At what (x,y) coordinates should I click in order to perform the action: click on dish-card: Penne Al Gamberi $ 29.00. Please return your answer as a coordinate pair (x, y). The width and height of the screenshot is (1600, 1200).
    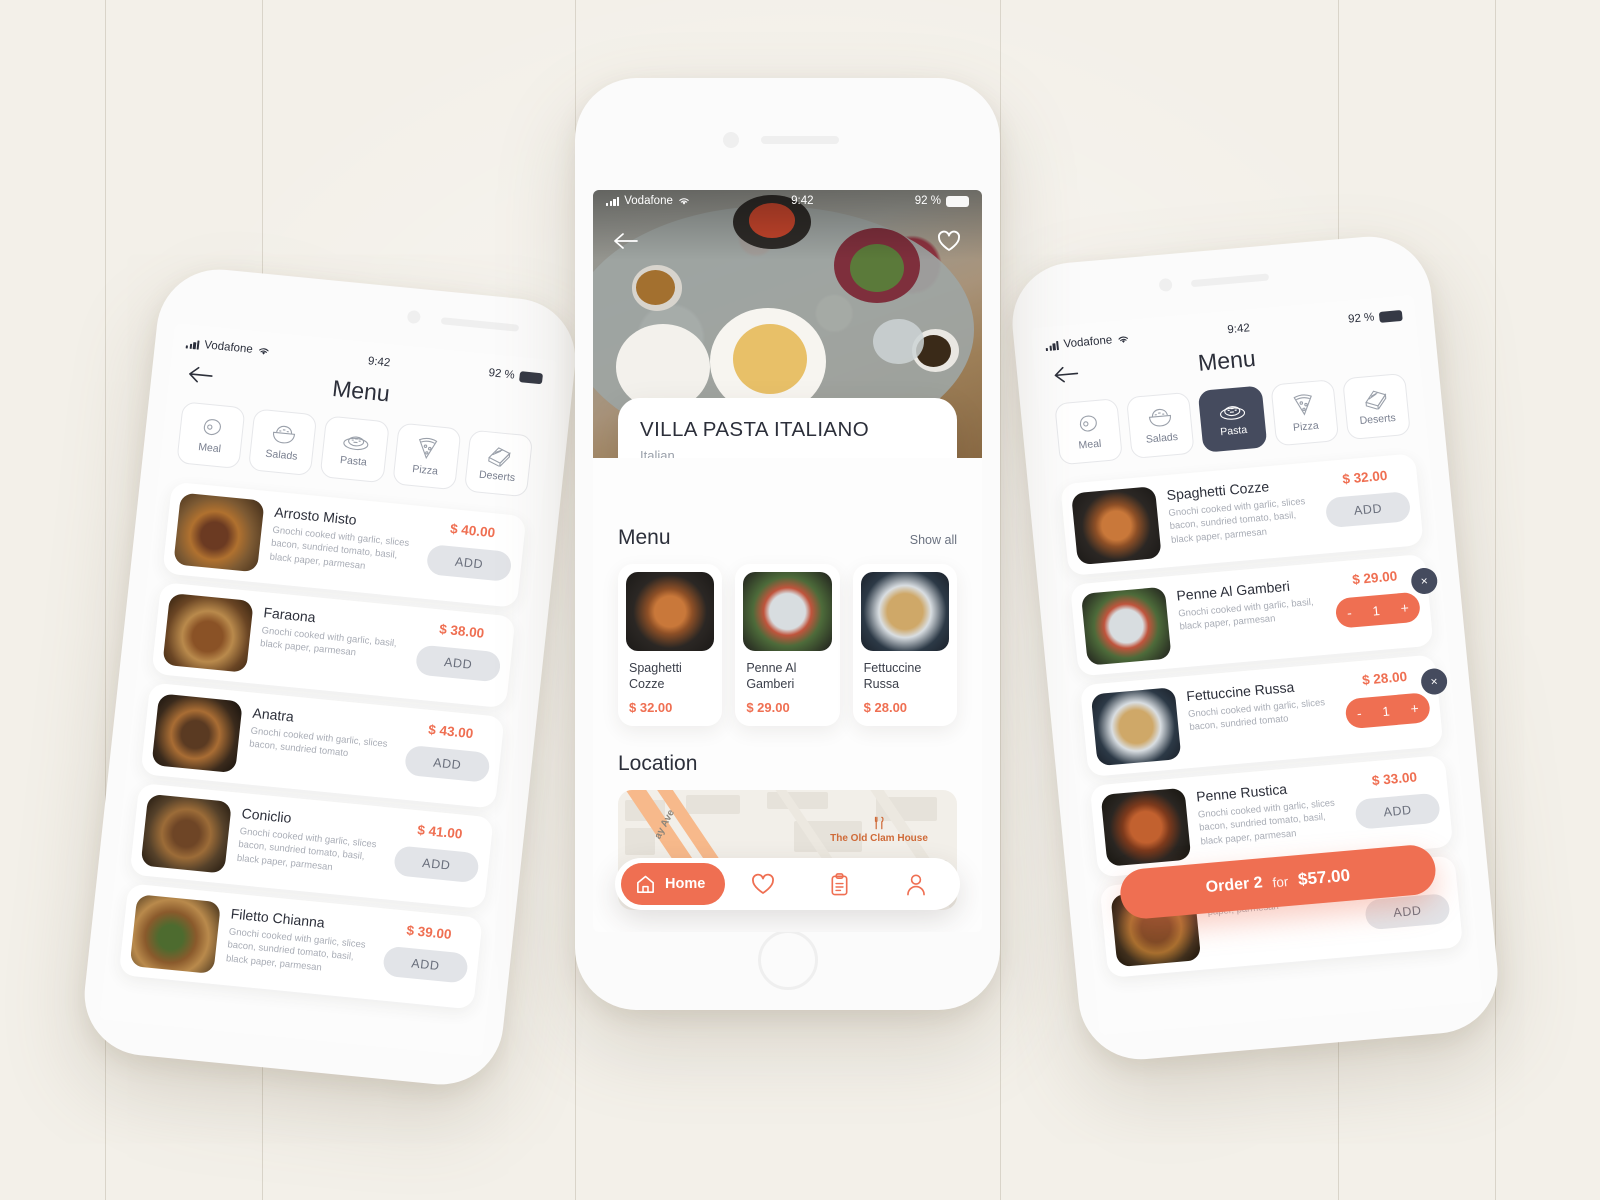
    Looking at the image, I should click on (787, 645).